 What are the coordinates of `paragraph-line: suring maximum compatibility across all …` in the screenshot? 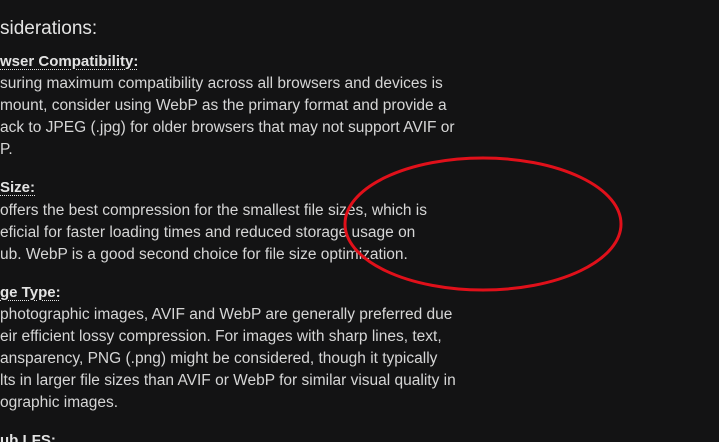 It's located at (221, 83).